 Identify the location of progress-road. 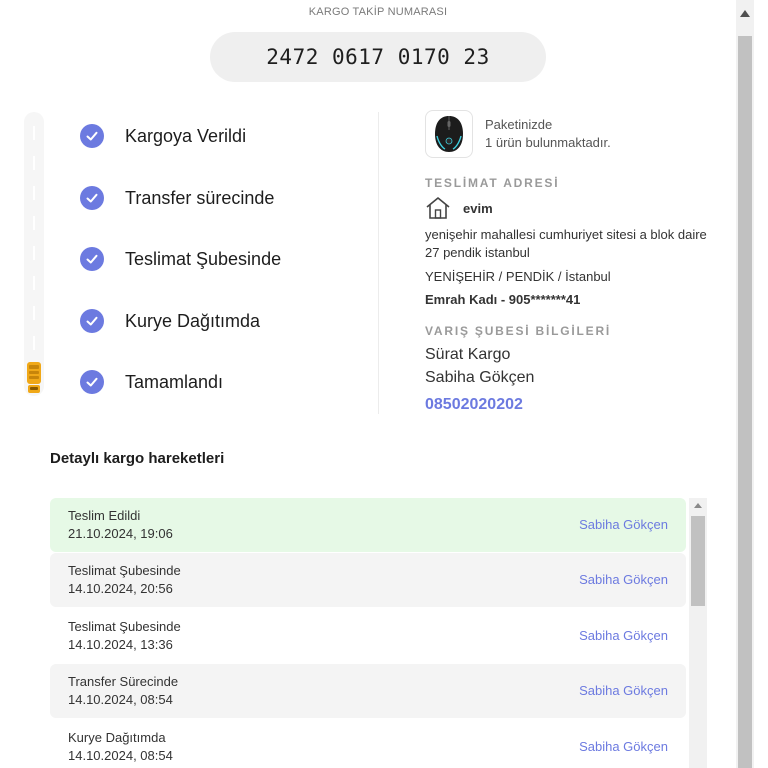
(34, 254).